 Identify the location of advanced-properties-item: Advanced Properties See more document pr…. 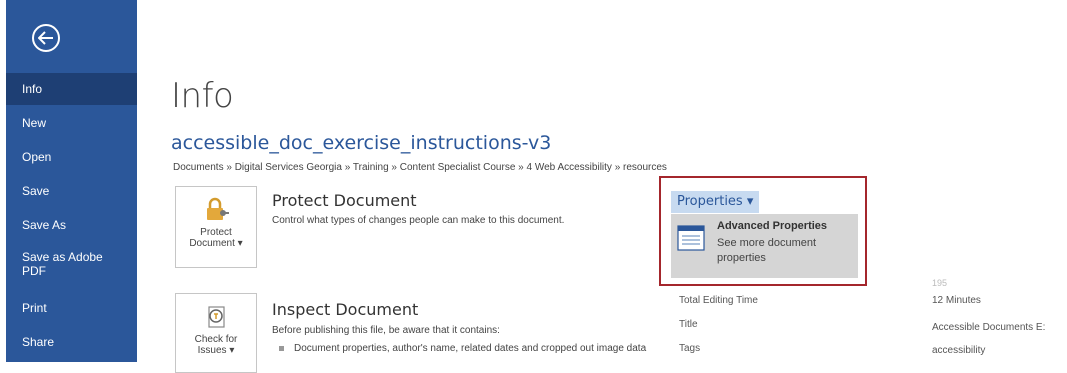
(764, 246).